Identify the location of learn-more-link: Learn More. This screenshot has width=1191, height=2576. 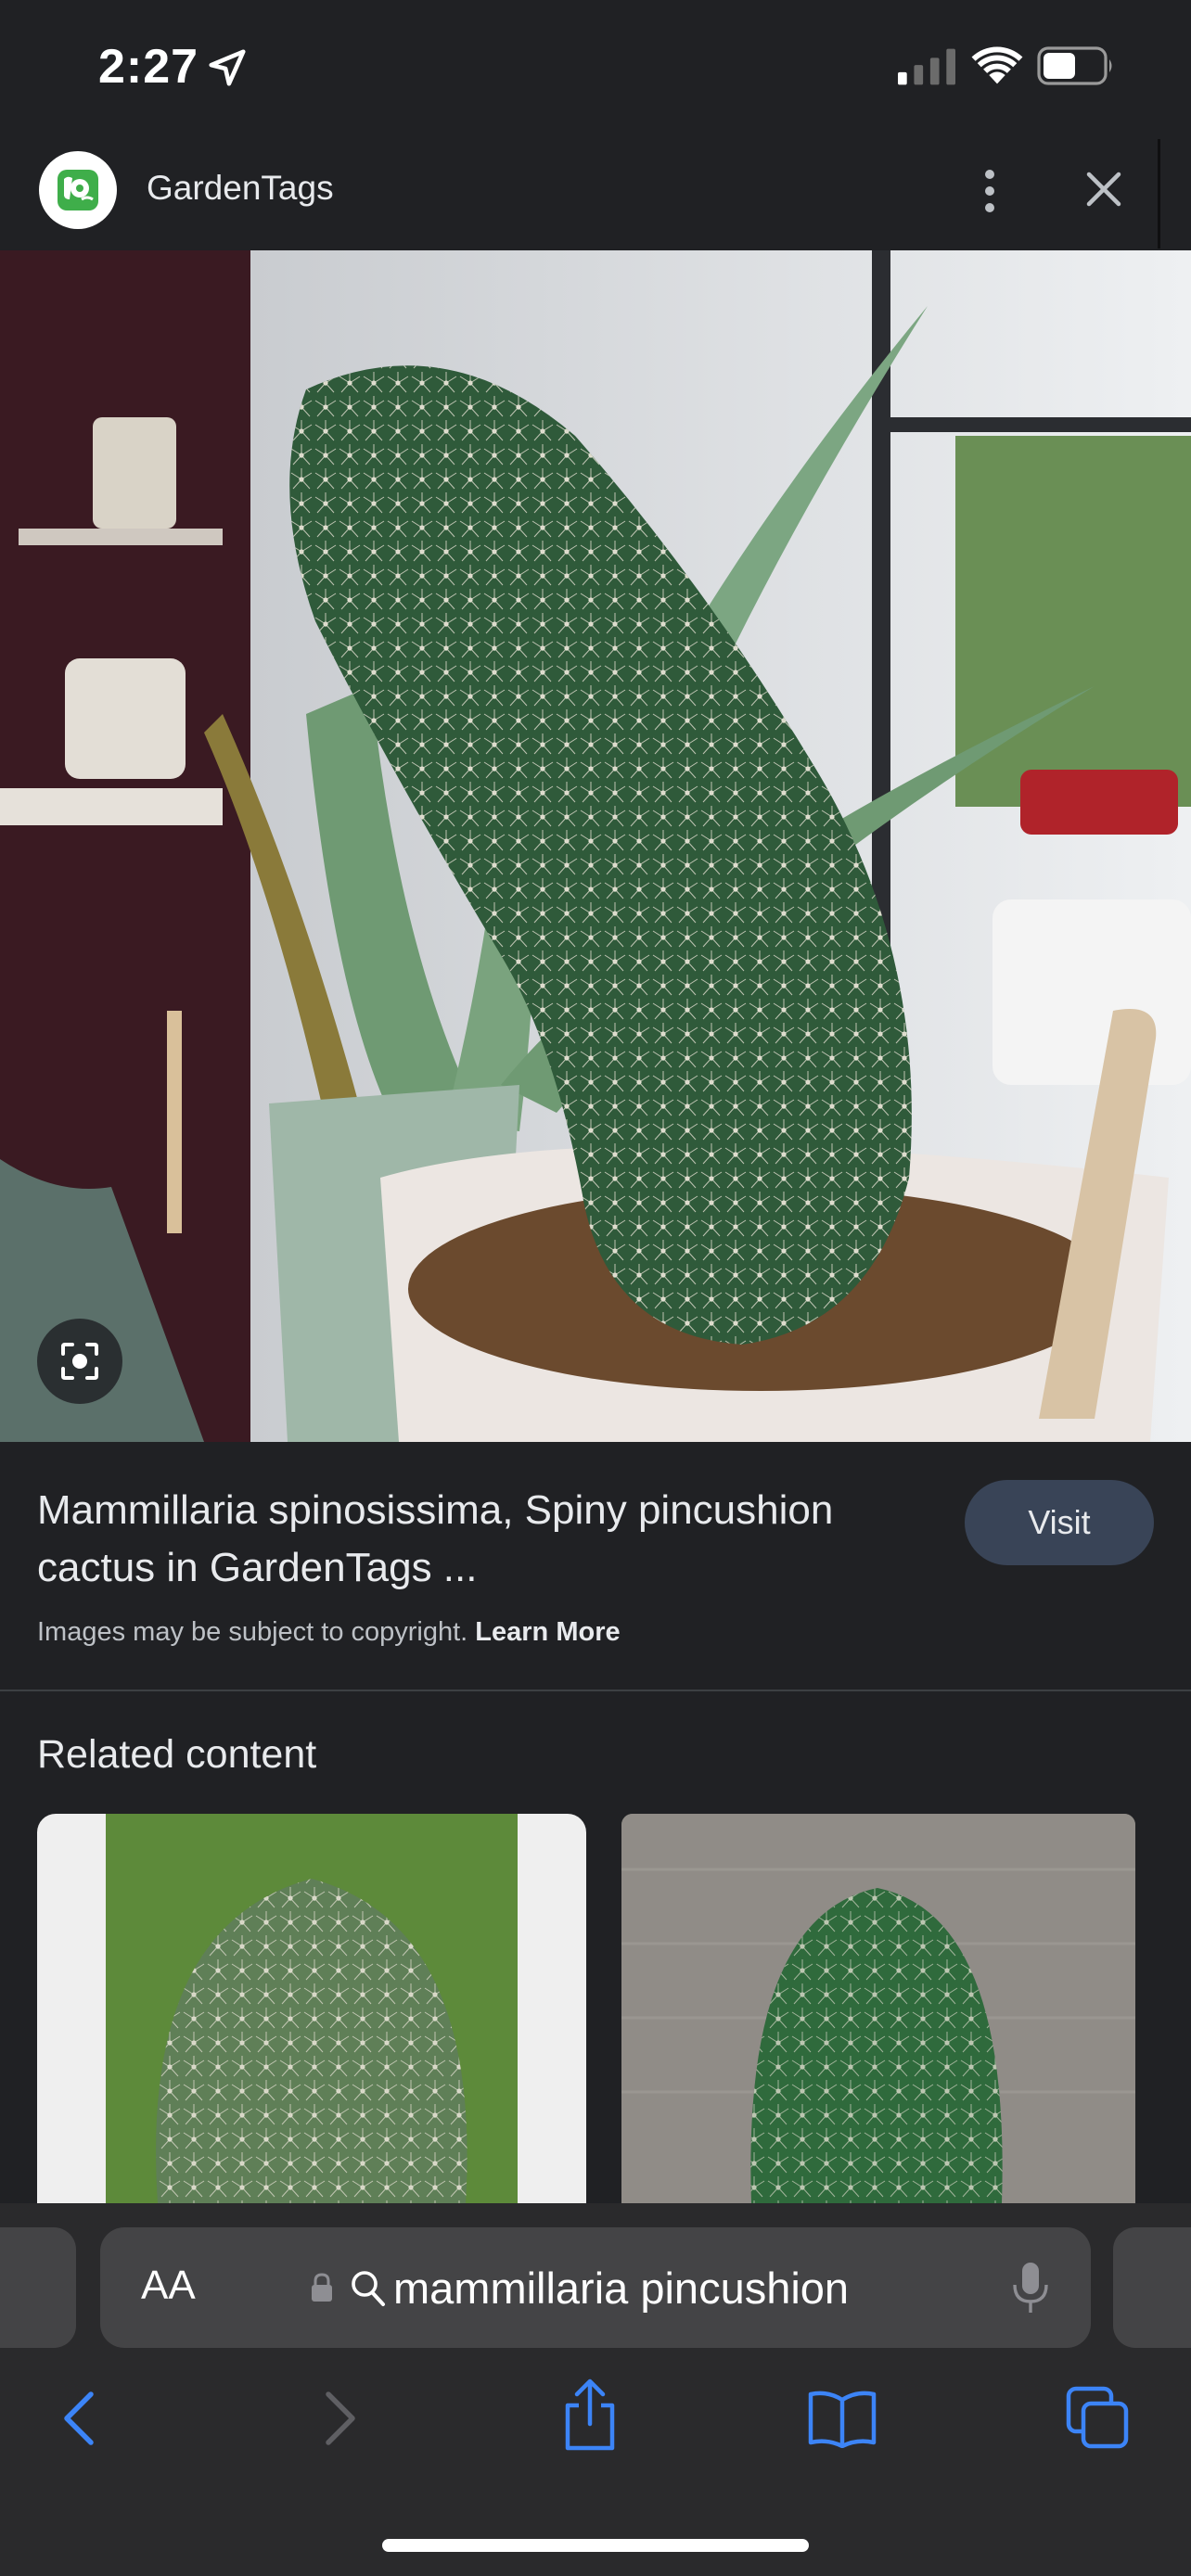
(547, 1632).